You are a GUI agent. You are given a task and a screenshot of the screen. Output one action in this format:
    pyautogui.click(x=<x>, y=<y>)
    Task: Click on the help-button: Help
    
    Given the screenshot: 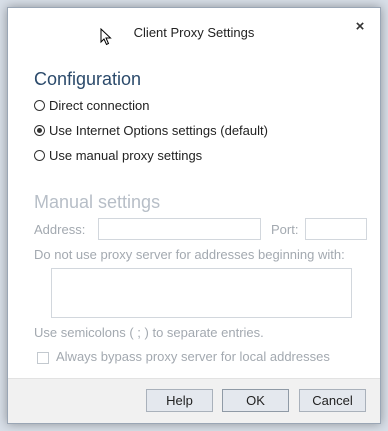 What is the action you would take?
    pyautogui.click(x=179, y=400)
    